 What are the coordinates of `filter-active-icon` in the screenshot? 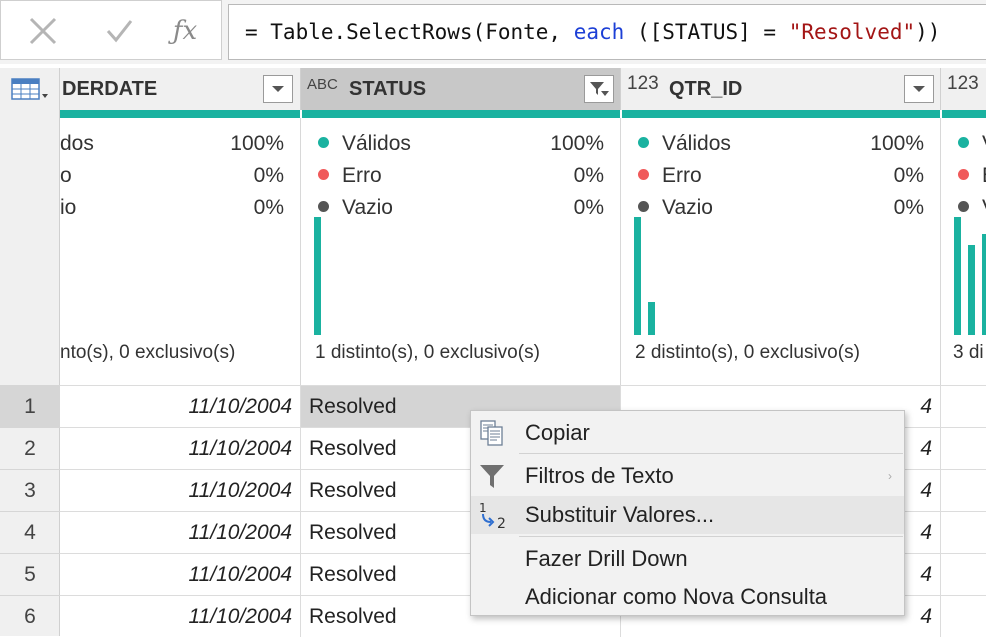 It's located at (599, 89).